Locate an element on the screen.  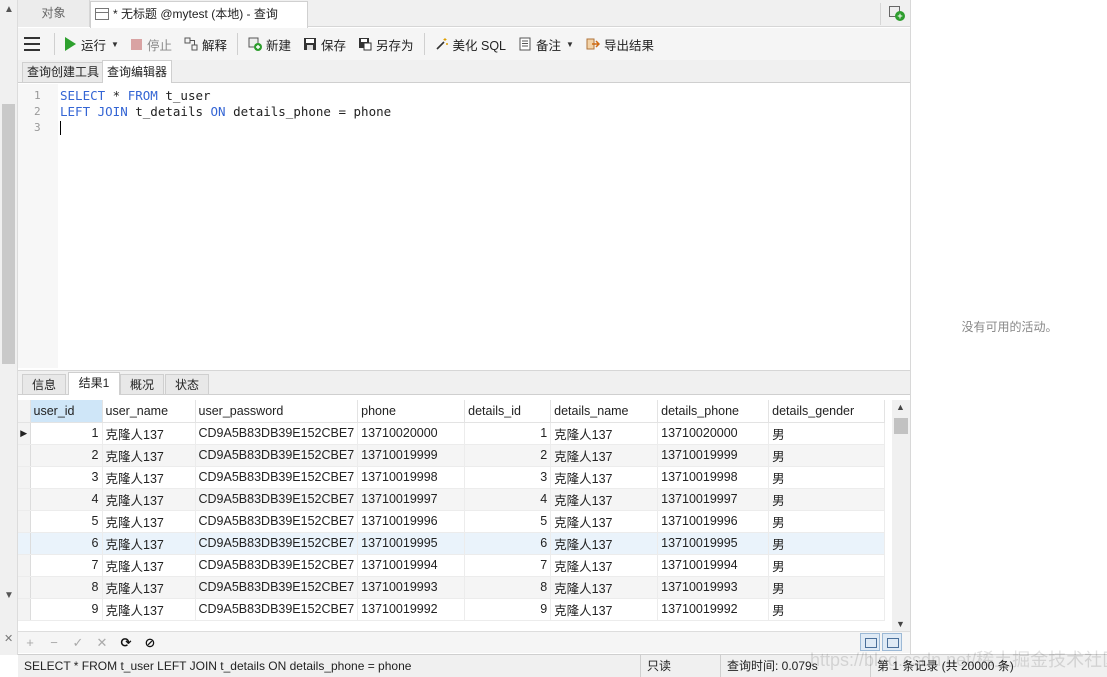
tab-query-editor: 查询编辑器 is located at coordinates (137, 71).